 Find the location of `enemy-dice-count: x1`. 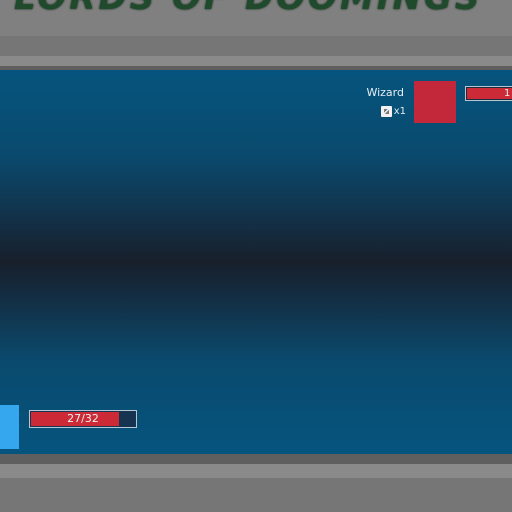

enemy-dice-count: x1 is located at coordinates (386, 111).